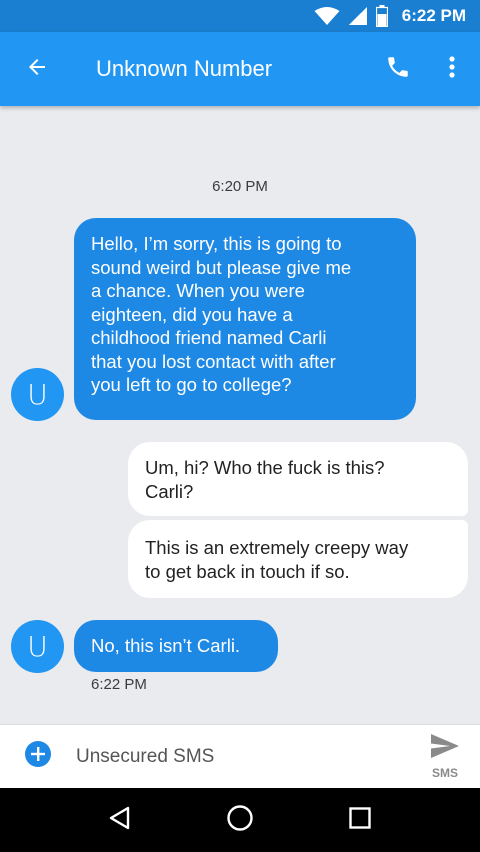 The width and height of the screenshot is (480, 852). I want to click on nav-recents-button, so click(360, 820).